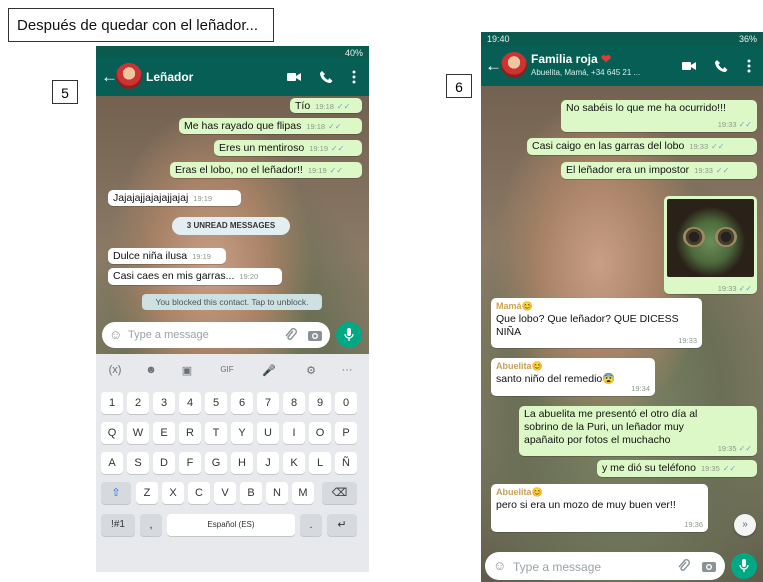  I want to click on key-7: 7, so click(268, 403).